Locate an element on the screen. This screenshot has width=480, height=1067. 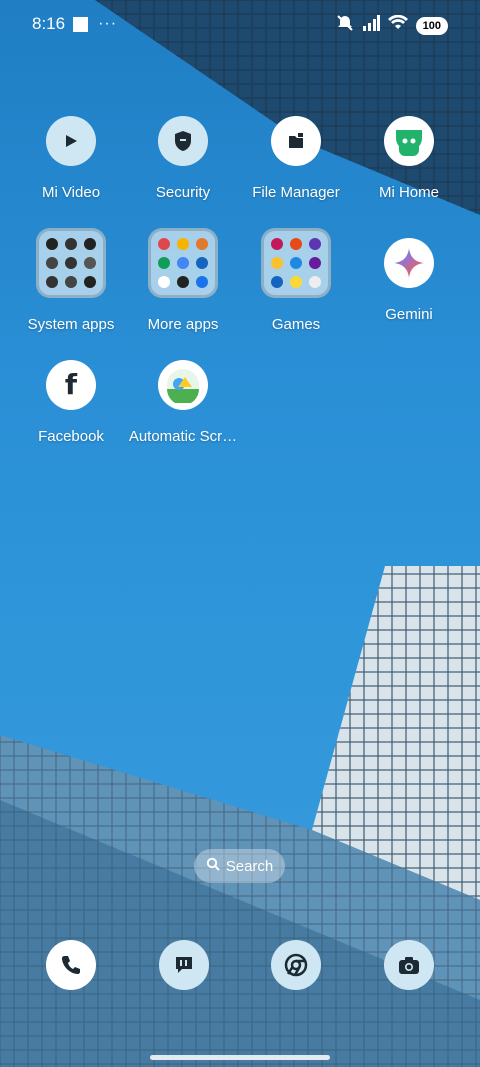
folder-icon is located at coordinates (296, 141).